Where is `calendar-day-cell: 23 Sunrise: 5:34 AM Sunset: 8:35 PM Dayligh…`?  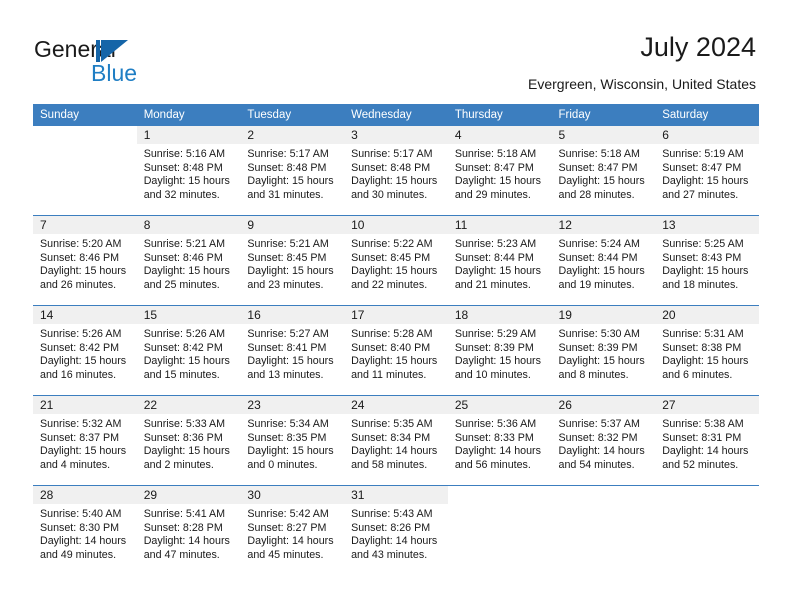
calendar-day-cell: 23 Sunrise: 5:34 AM Sunset: 8:35 PM Dayligh… is located at coordinates (292, 440).